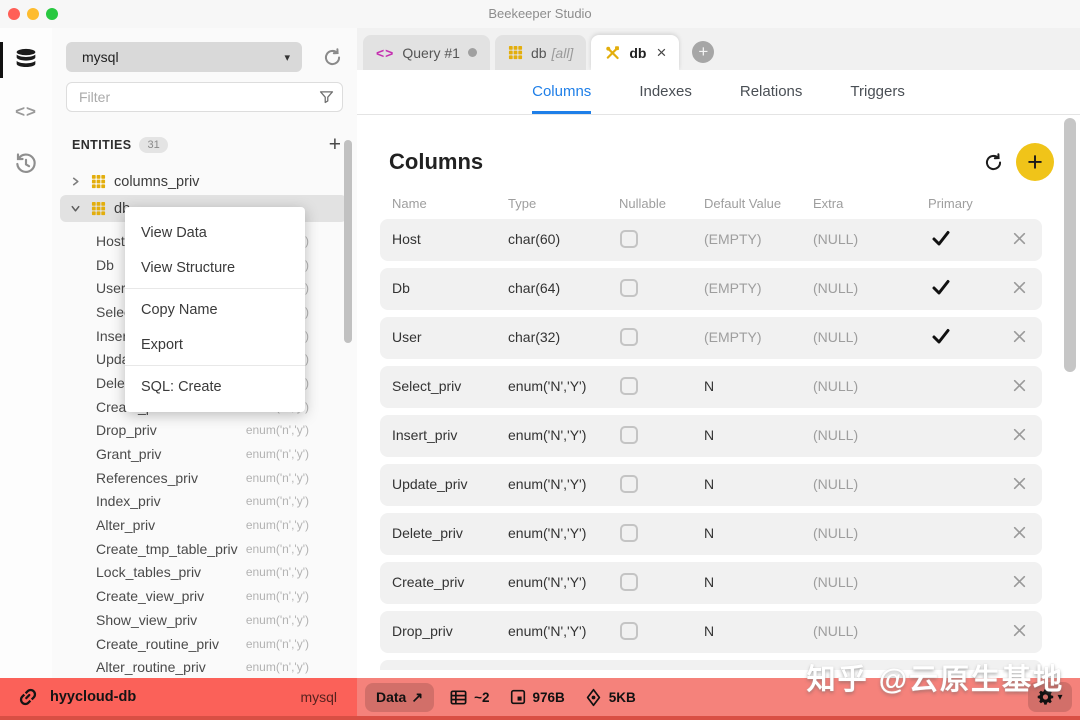 The width and height of the screenshot is (1080, 720). I want to click on context-menu-item-copy-name: Copy Name, so click(215, 309).